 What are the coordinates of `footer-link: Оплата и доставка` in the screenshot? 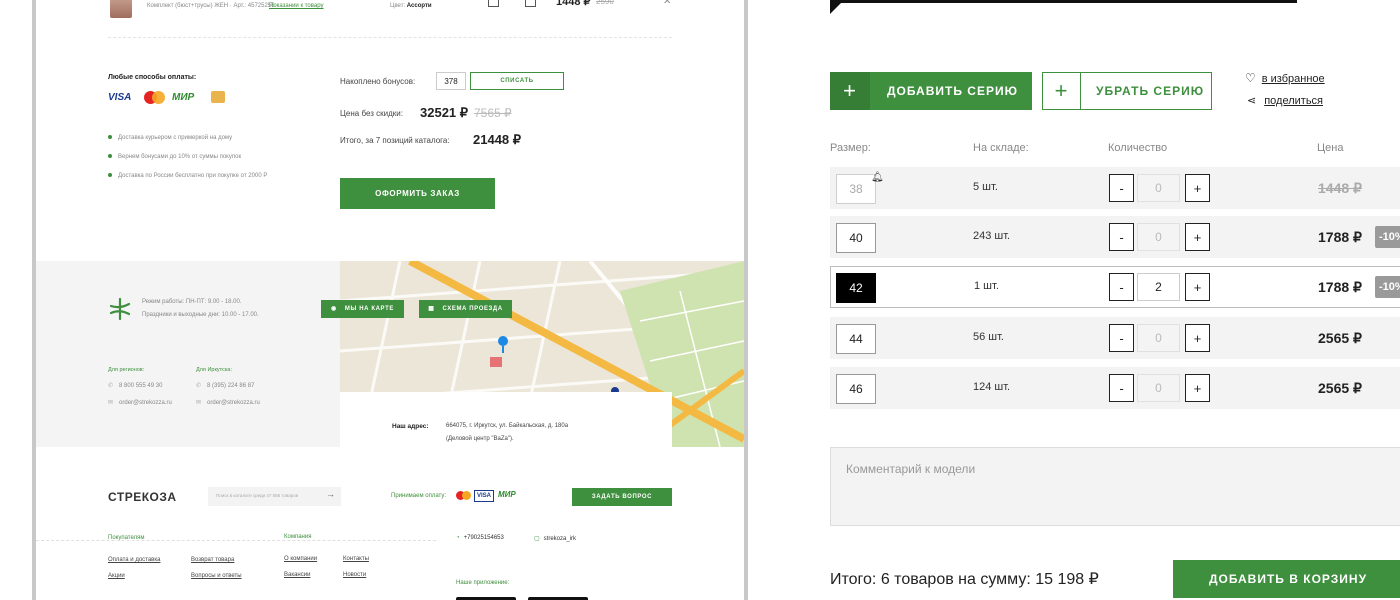 It's located at (134, 560).